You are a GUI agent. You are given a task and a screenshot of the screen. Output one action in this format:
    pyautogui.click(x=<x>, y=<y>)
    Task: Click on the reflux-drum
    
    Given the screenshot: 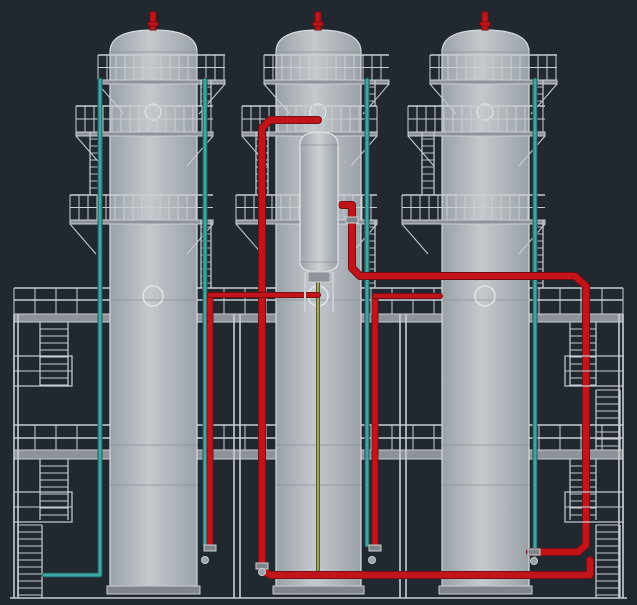 What is the action you would take?
    pyautogui.click(x=319, y=202)
    